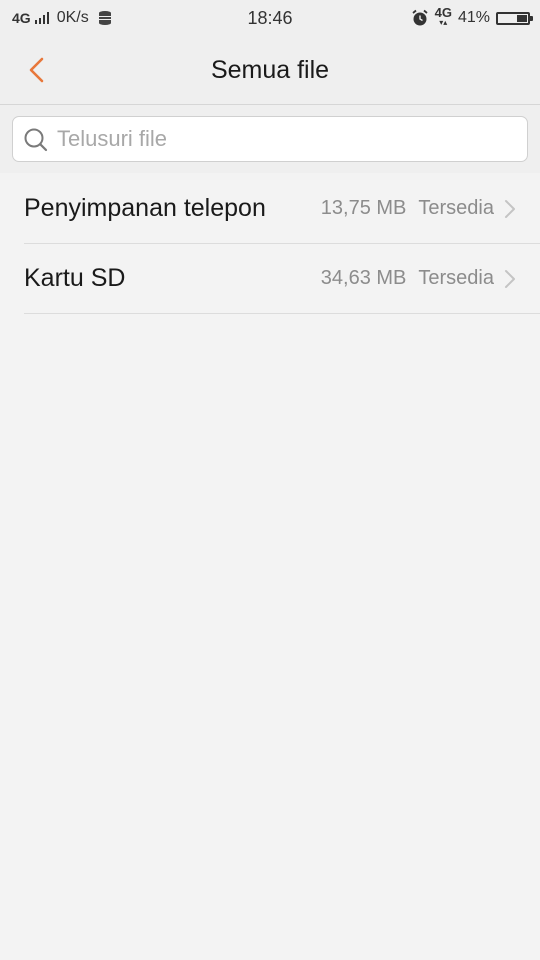  I want to click on search-bar, so click(270, 139).